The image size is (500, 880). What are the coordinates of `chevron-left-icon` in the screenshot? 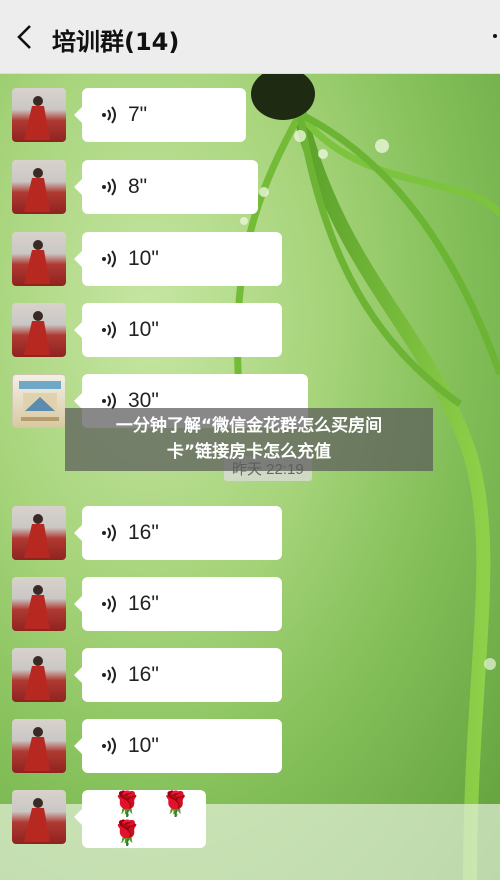 It's located at (25, 37).